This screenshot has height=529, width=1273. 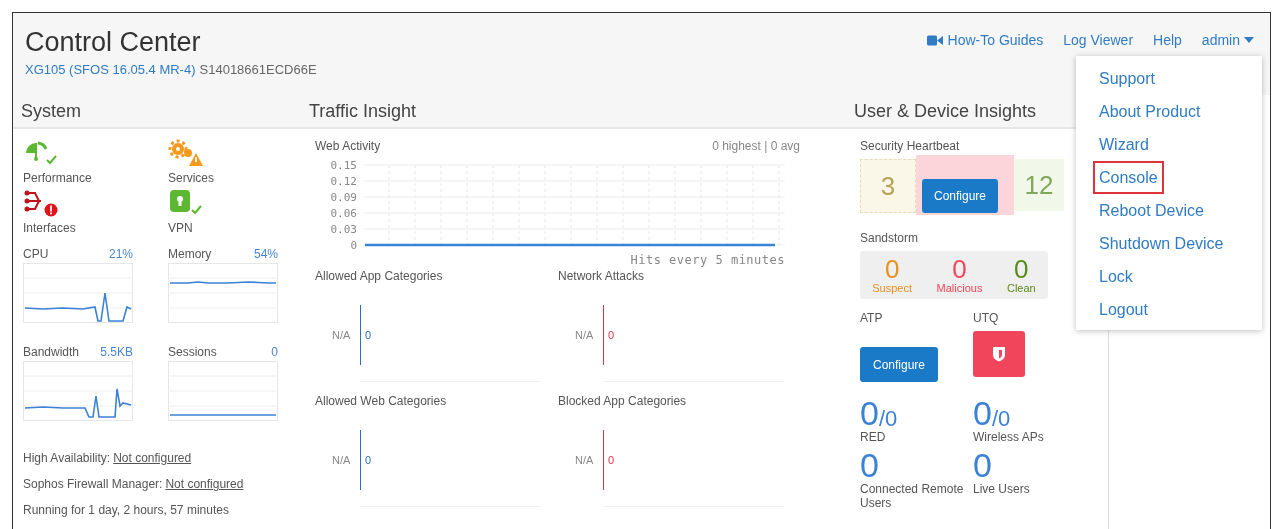 I want to click on nav-link: Help, so click(x=1167, y=40).